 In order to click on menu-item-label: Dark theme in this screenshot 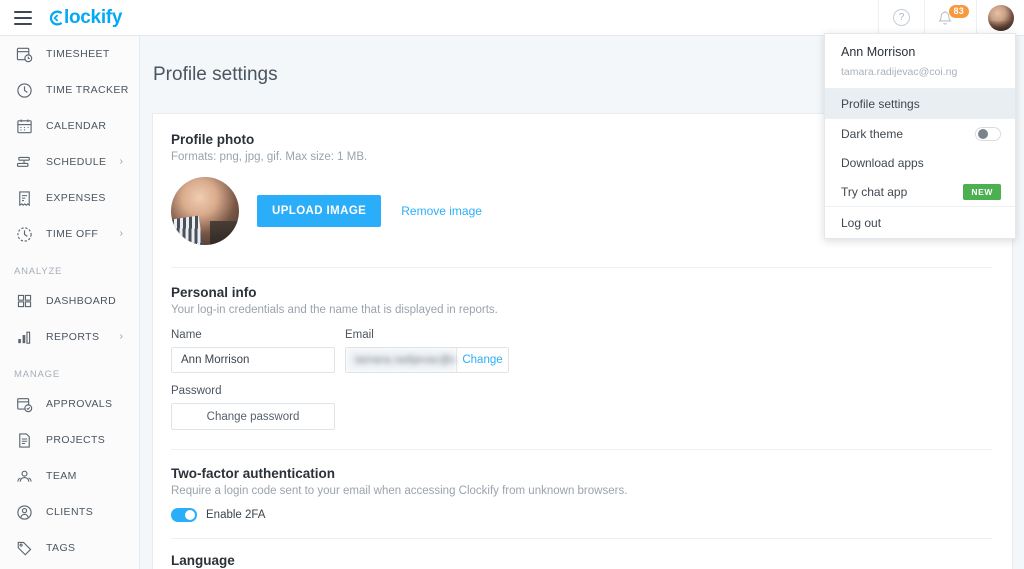, I will do `click(872, 133)`.